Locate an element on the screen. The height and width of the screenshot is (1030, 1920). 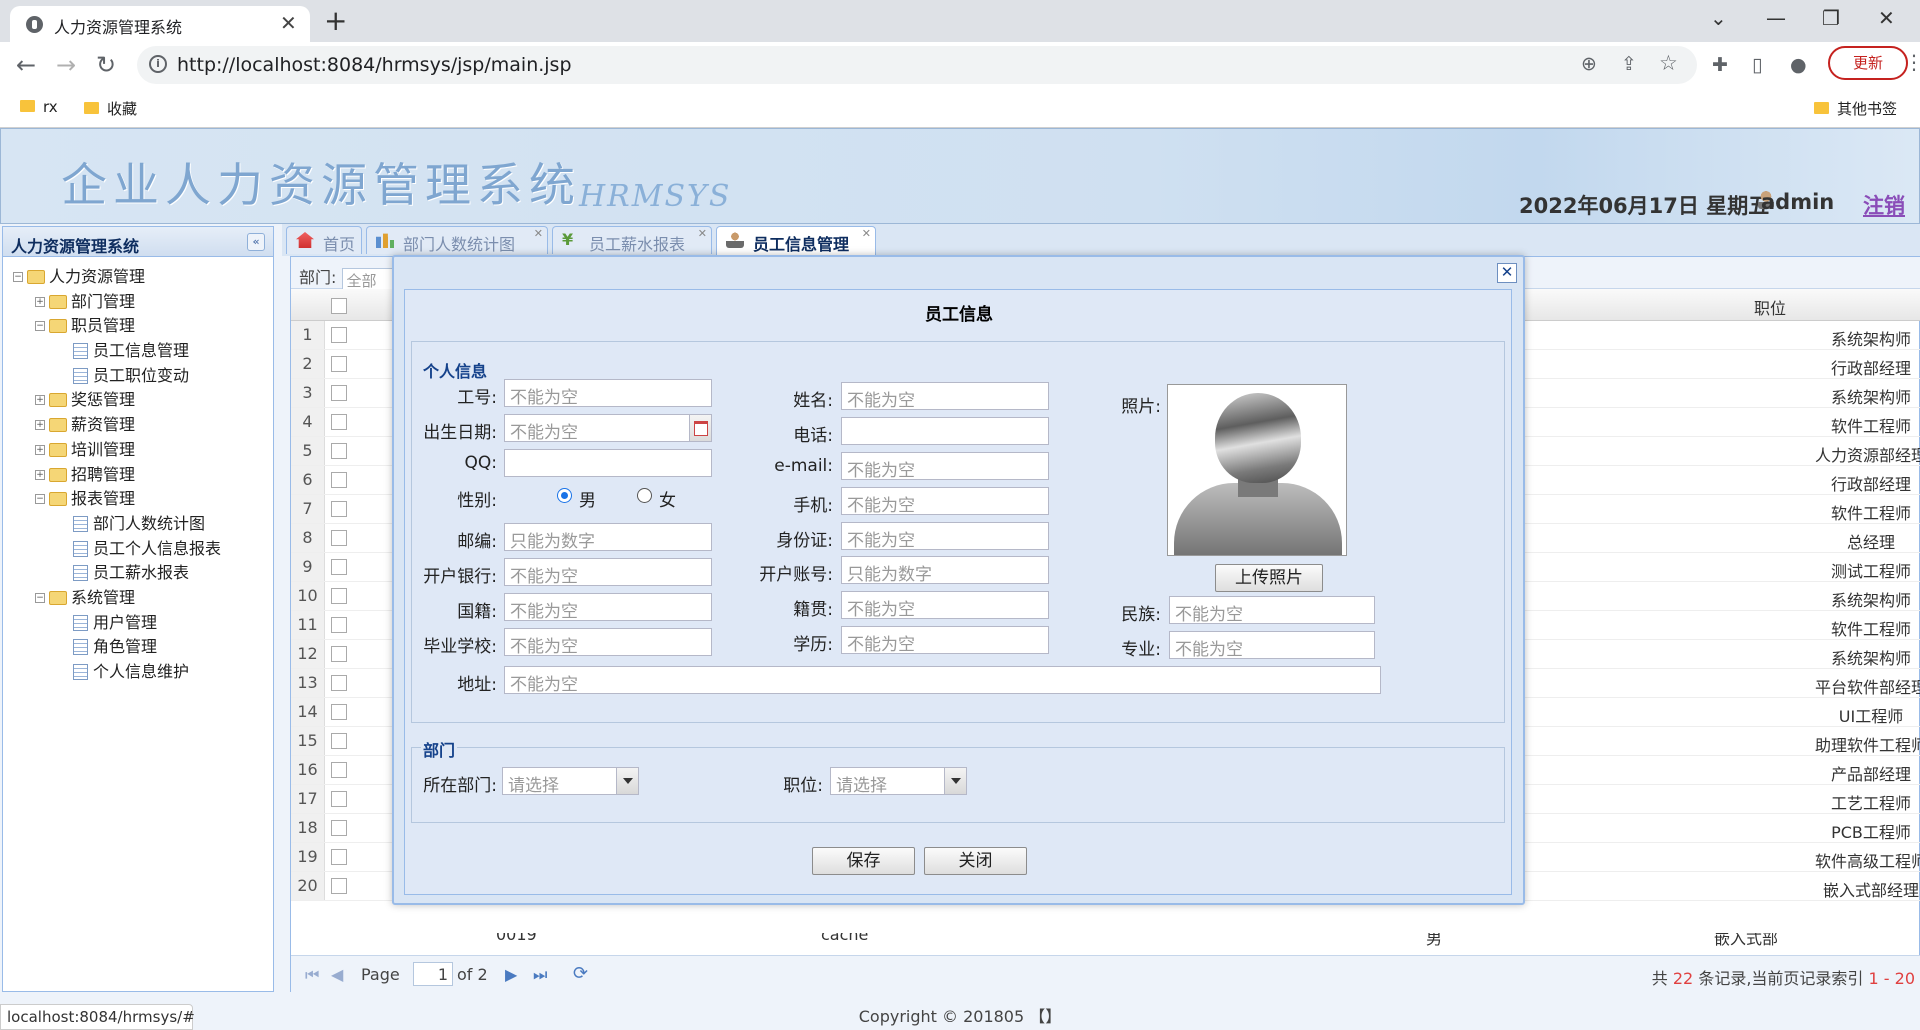
gender-female-label: 女 is located at coordinates (667, 498).